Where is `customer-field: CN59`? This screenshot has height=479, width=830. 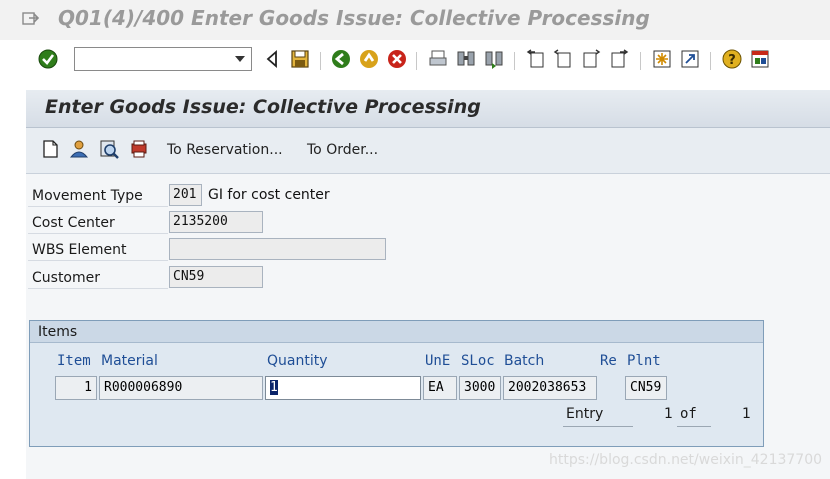 customer-field: CN59 is located at coordinates (216, 277).